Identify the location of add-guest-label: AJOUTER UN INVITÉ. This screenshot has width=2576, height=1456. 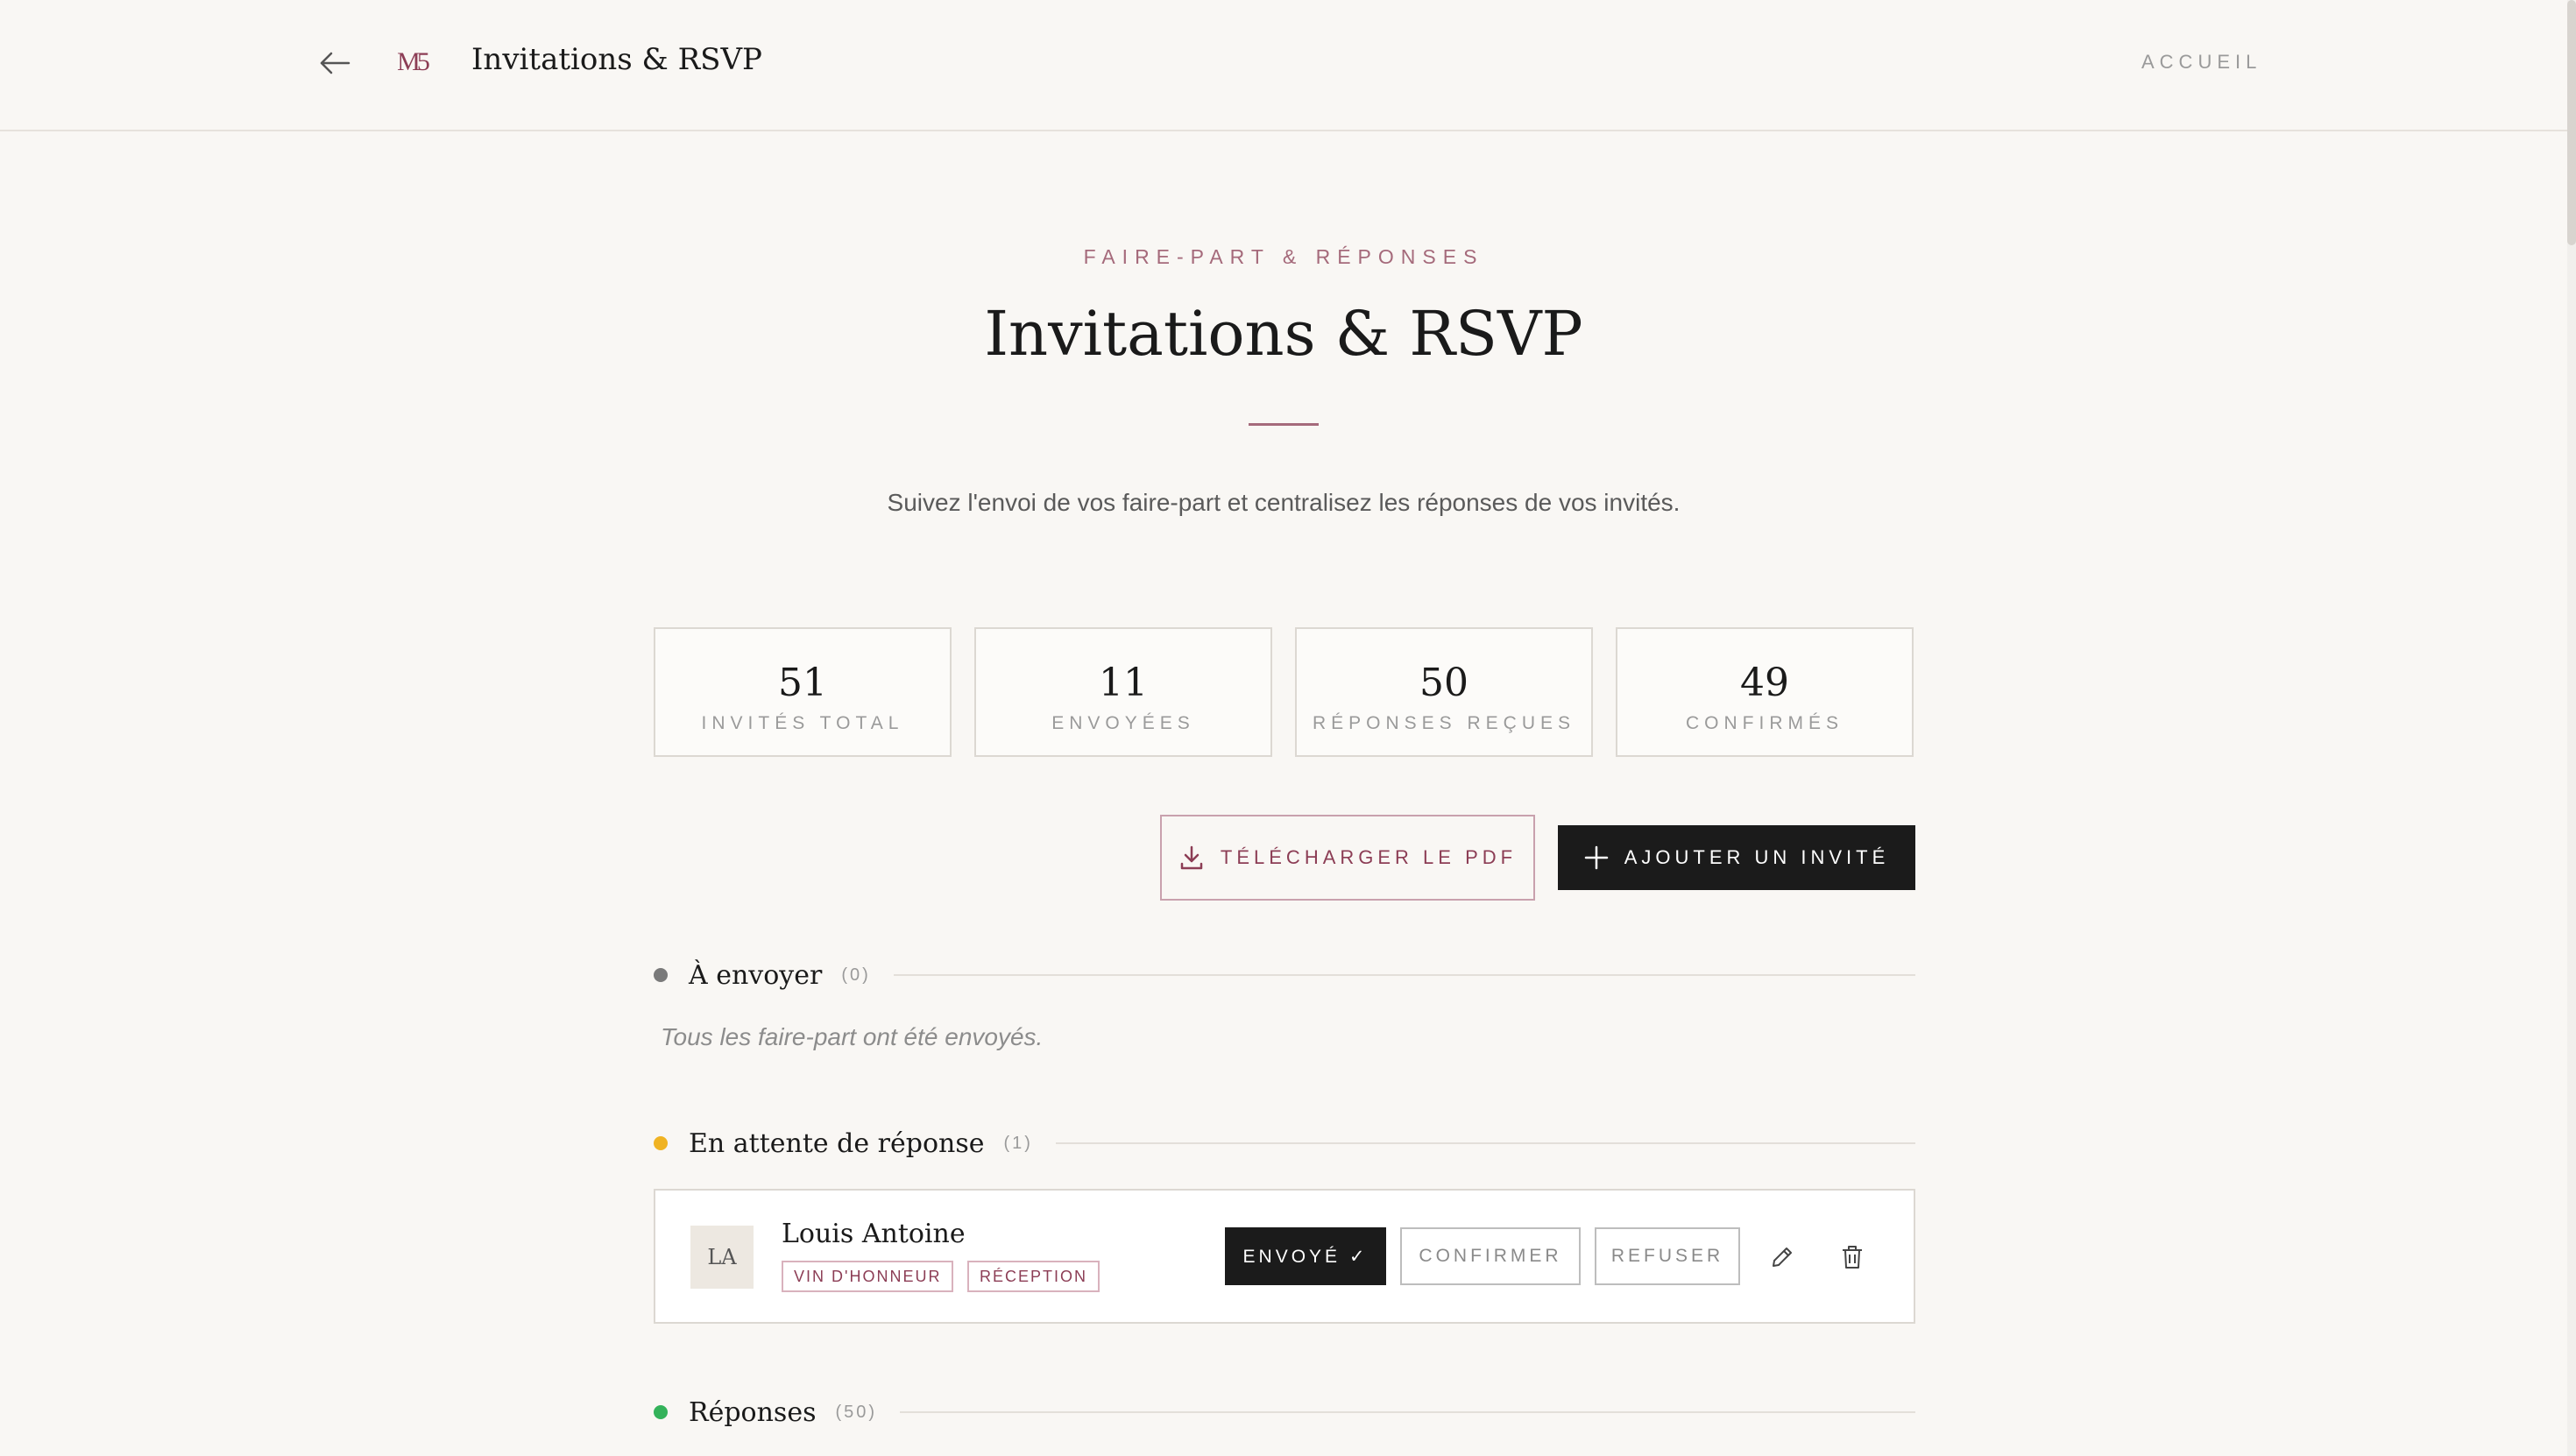
(1757, 857).